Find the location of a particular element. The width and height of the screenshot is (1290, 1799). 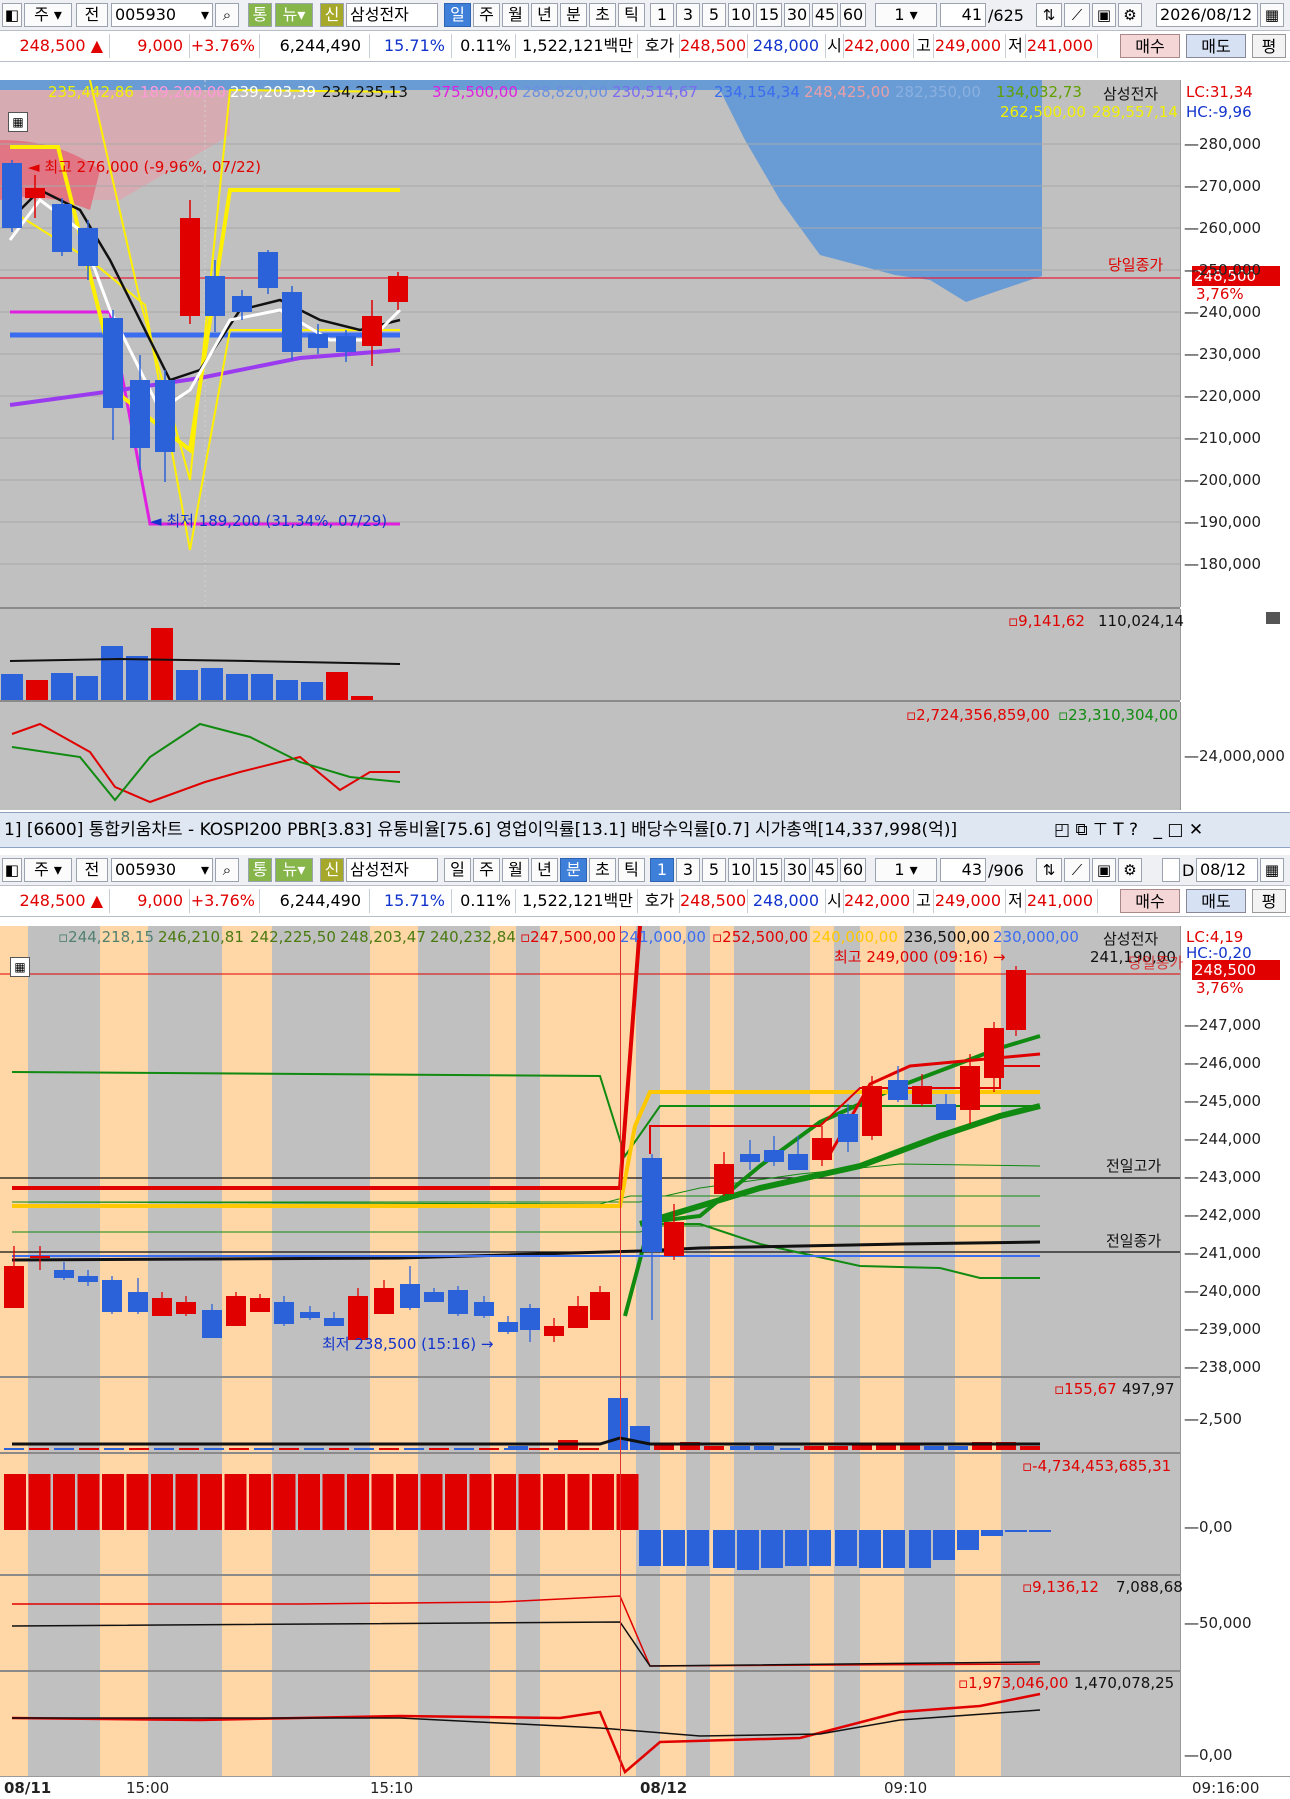

calendar-icon: ▦ is located at coordinates (1272, 15).